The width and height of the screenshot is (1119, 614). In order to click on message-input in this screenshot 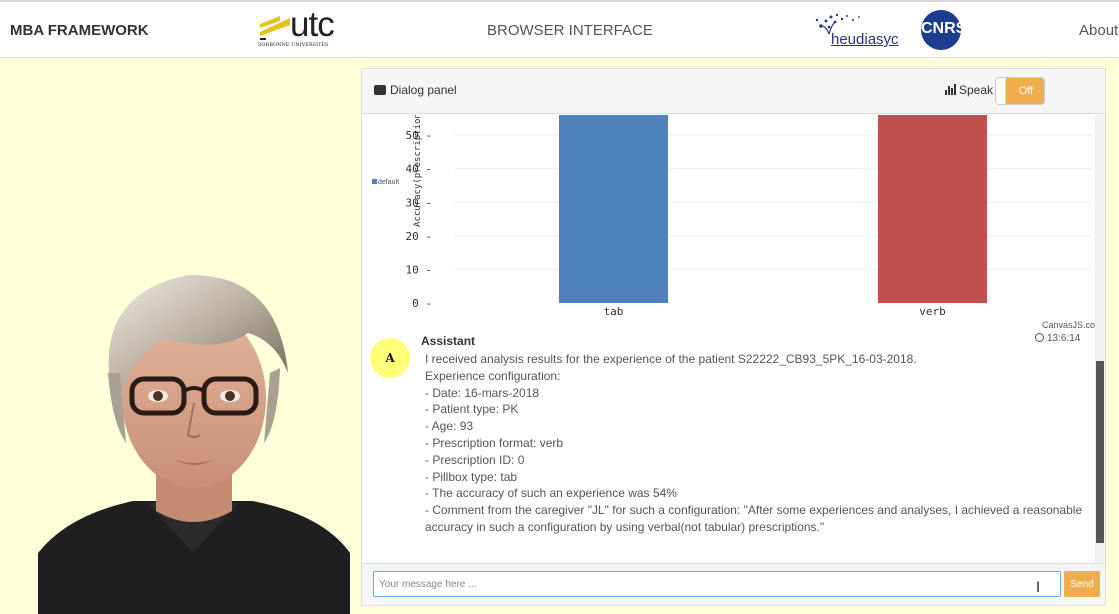, I will do `click(717, 584)`.